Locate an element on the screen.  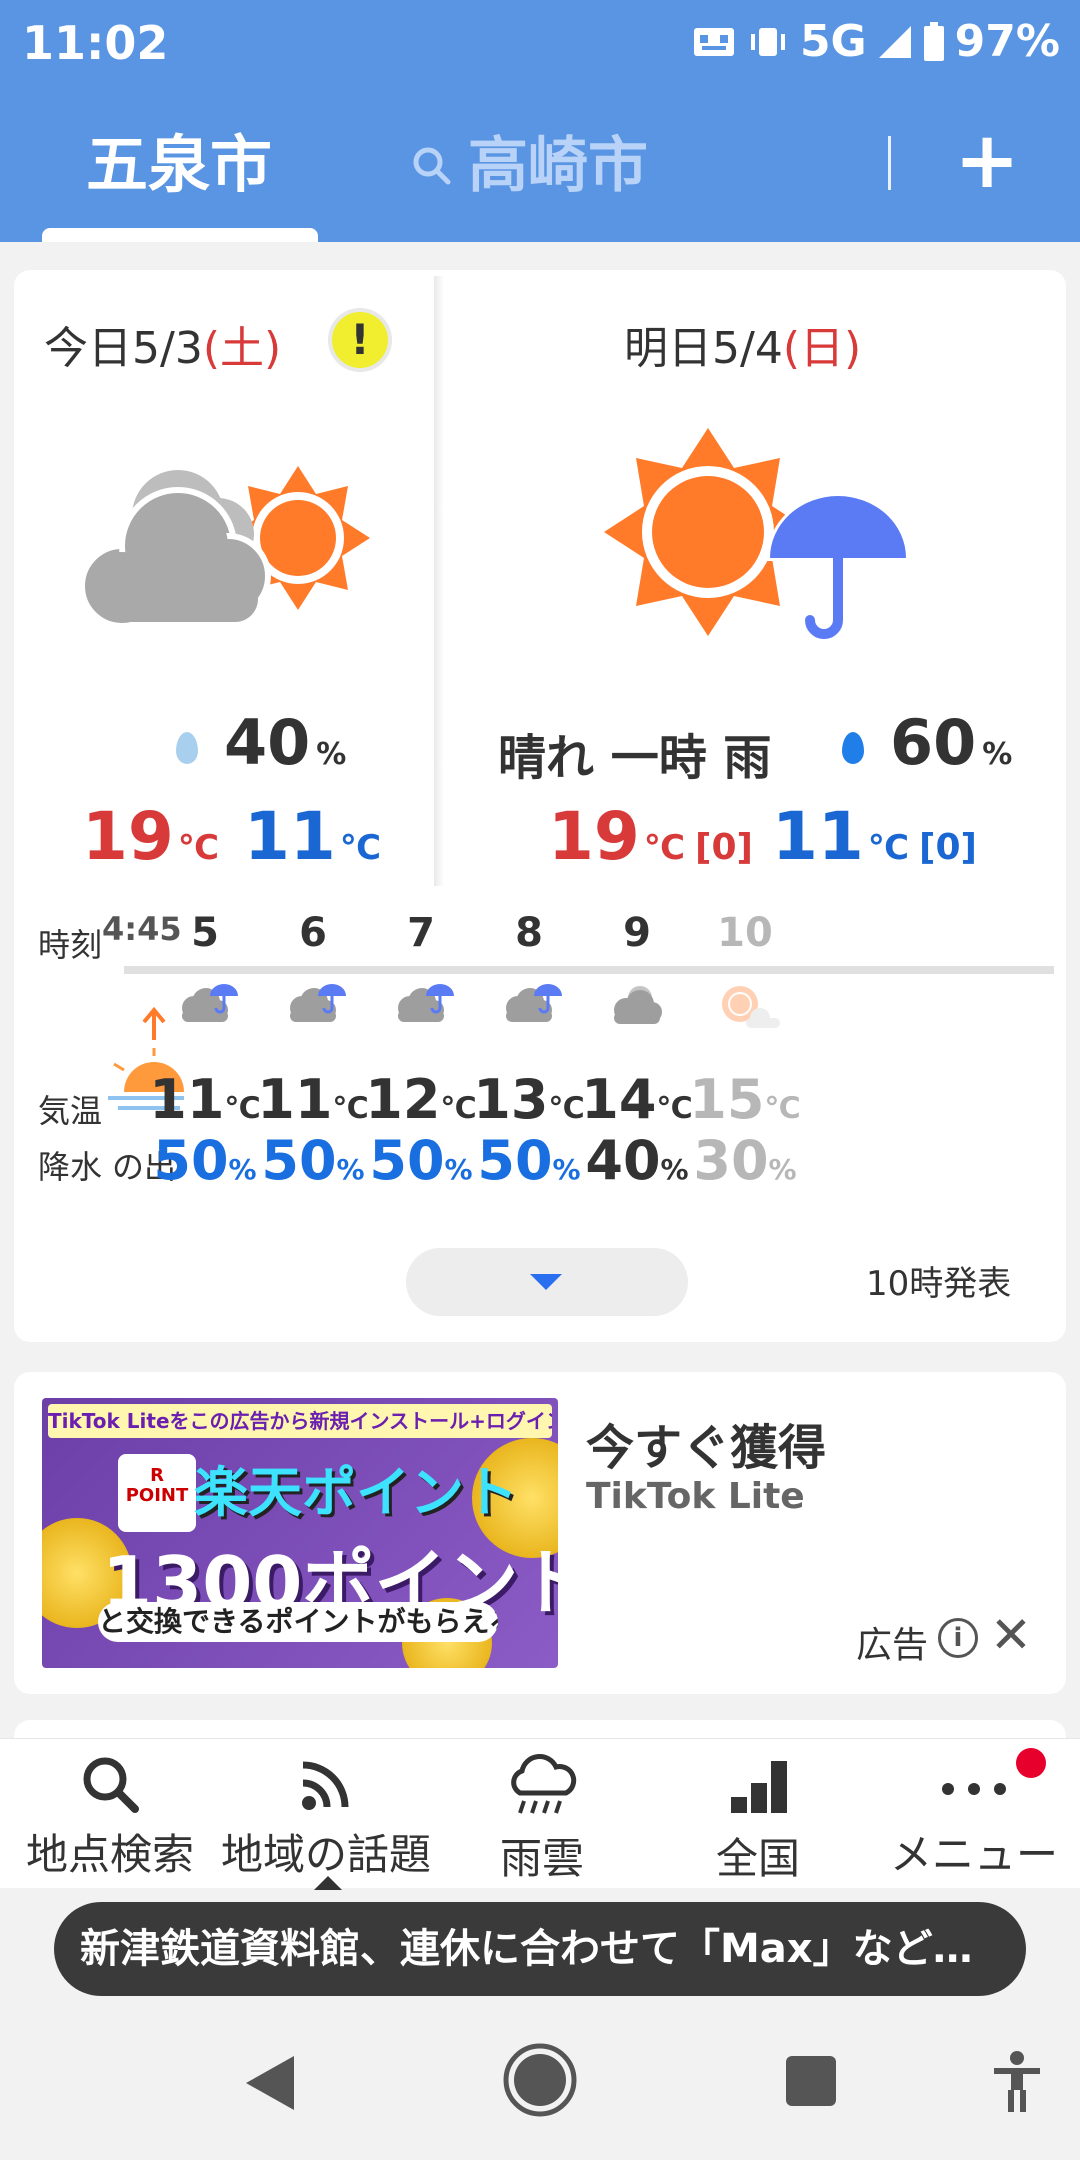
today-low: 11 ℃ is located at coordinates (312, 836).